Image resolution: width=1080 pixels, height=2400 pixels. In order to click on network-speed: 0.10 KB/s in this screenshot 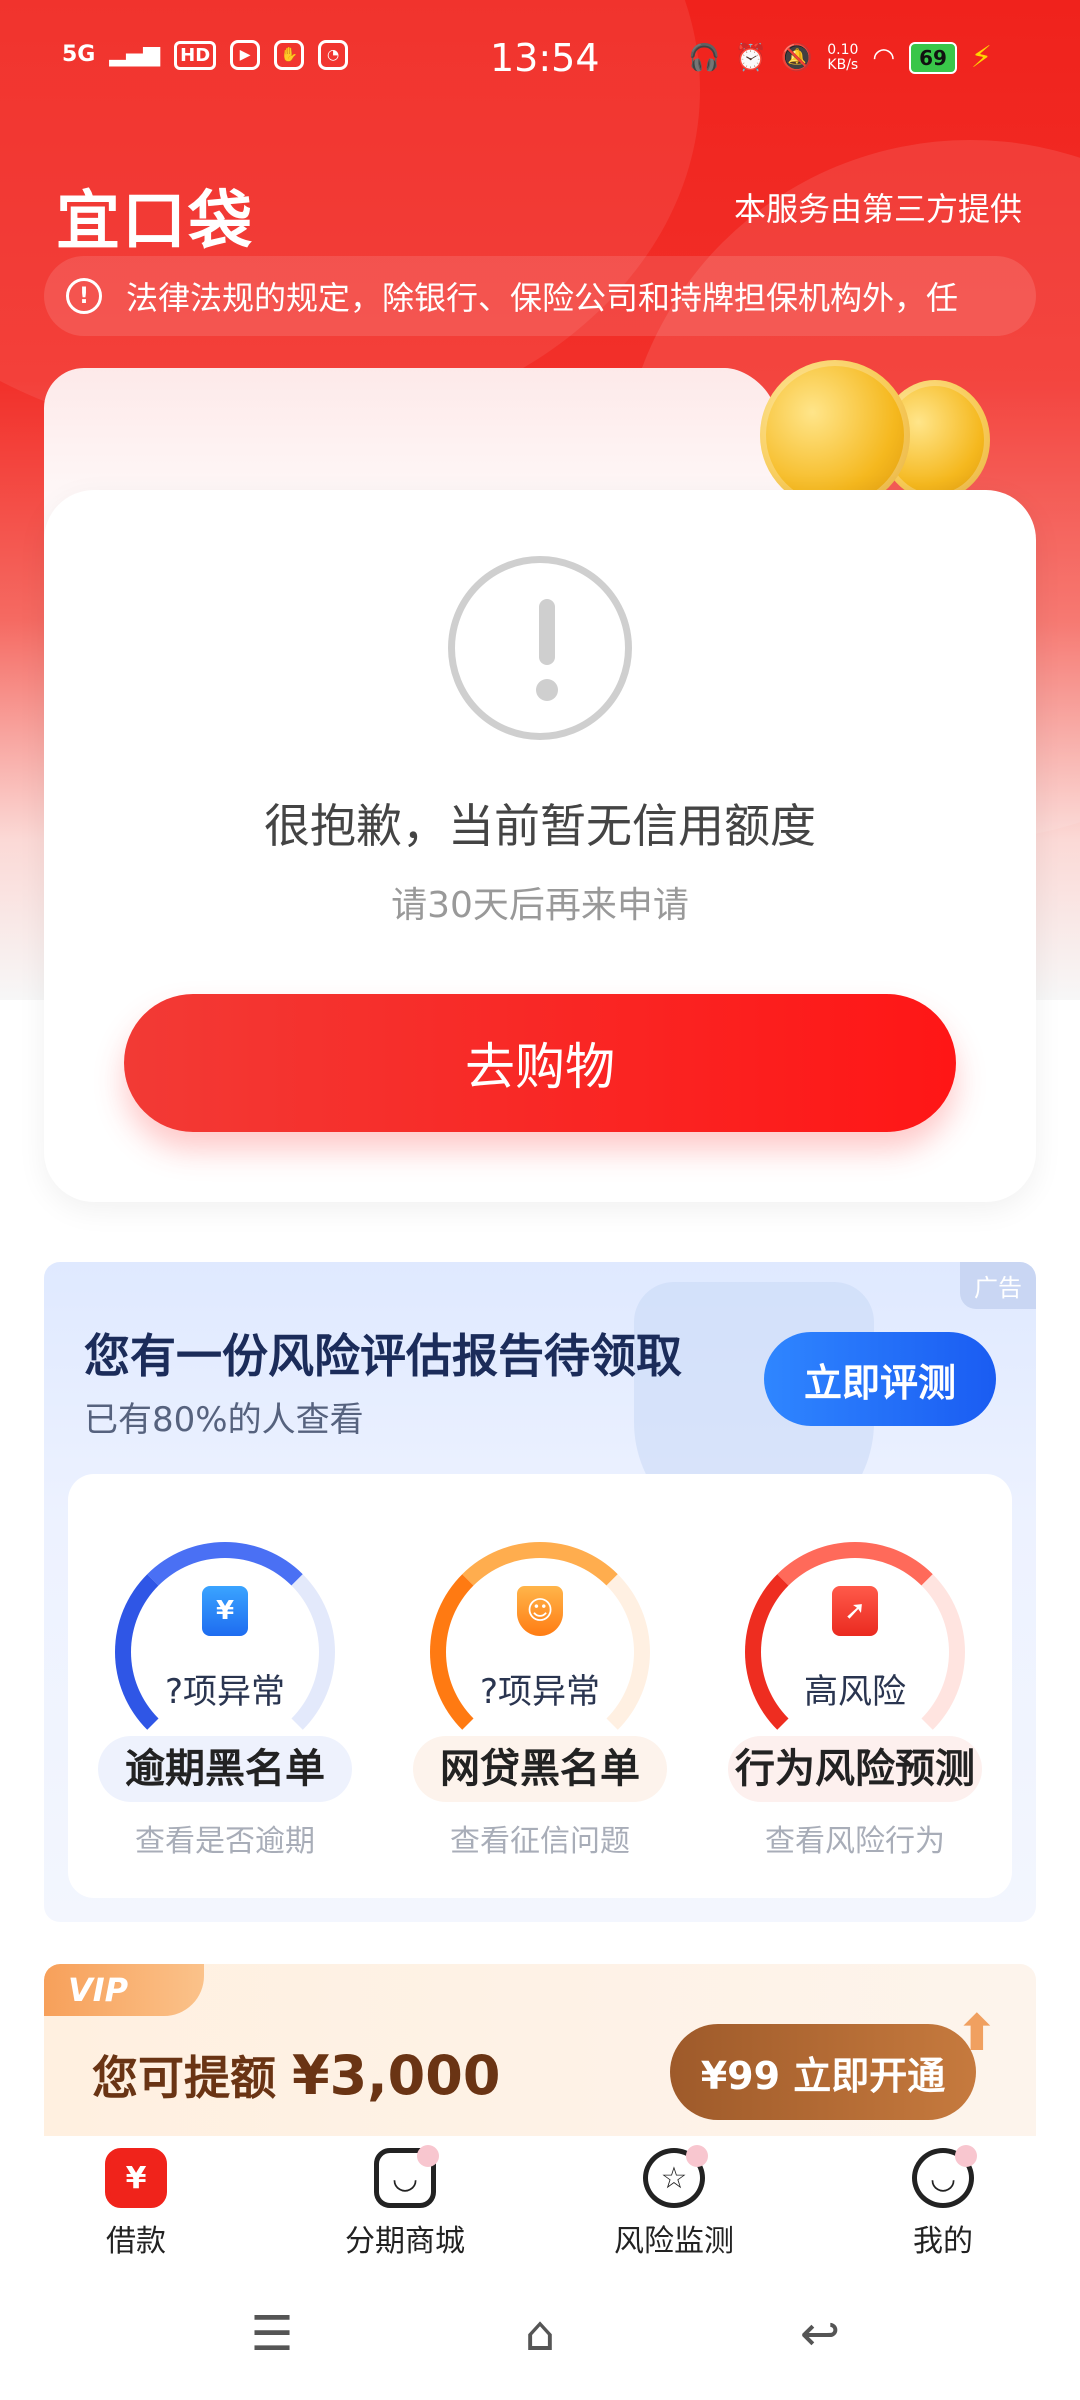, I will do `click(843, 57)`.